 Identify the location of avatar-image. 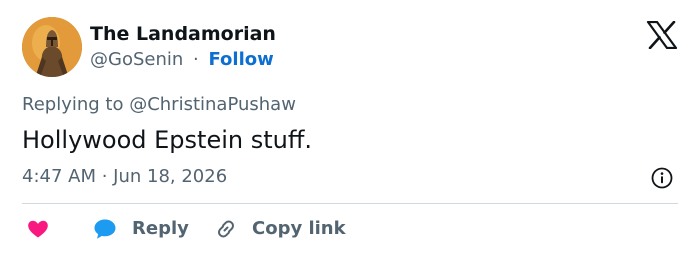
(52, 47).